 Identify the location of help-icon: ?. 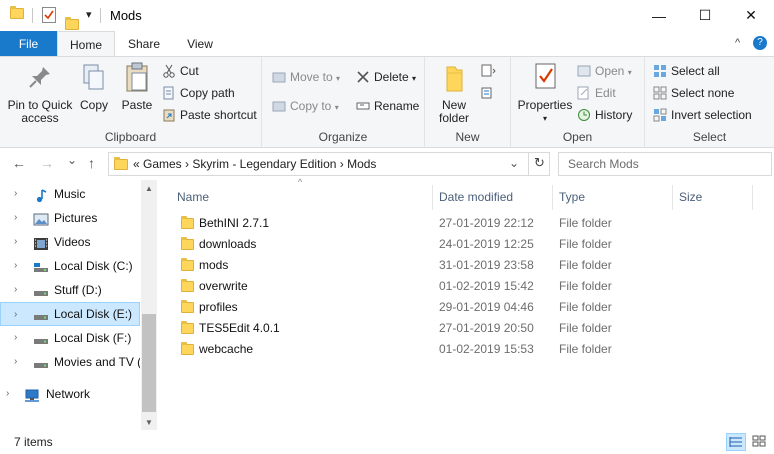
(760, 43).